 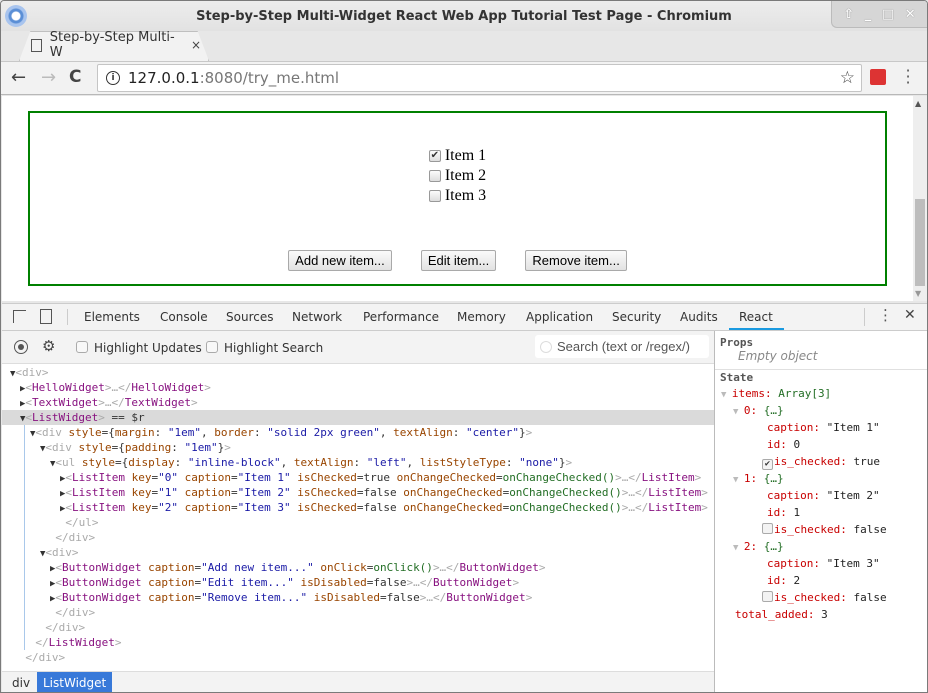 What do you see at coordinates (196, 45) in the screenshot?
I see `tab-close-icon: ×` at bounding box center [196, 45].